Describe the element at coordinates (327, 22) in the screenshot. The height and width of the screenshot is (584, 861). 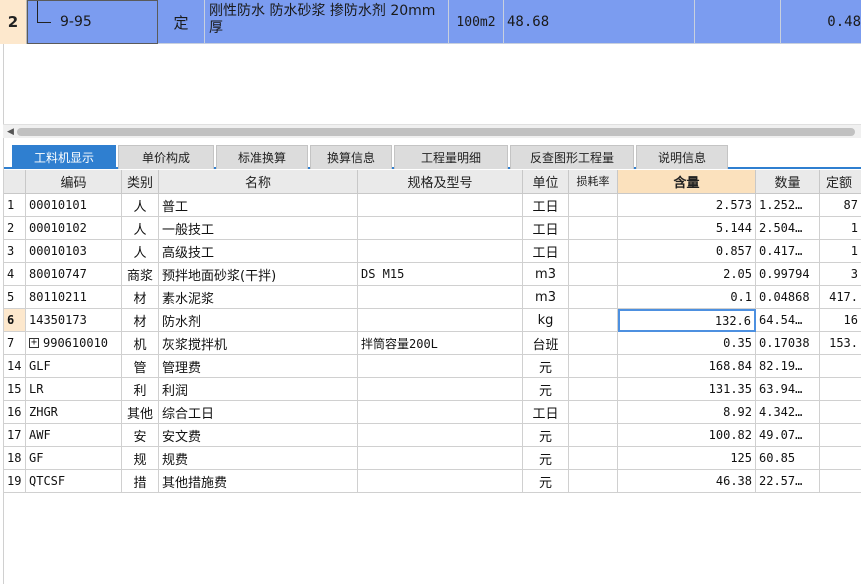
I see `quota-name: 刚性防水 防水砂浆 掺防水剂 20mm厚` at that location.